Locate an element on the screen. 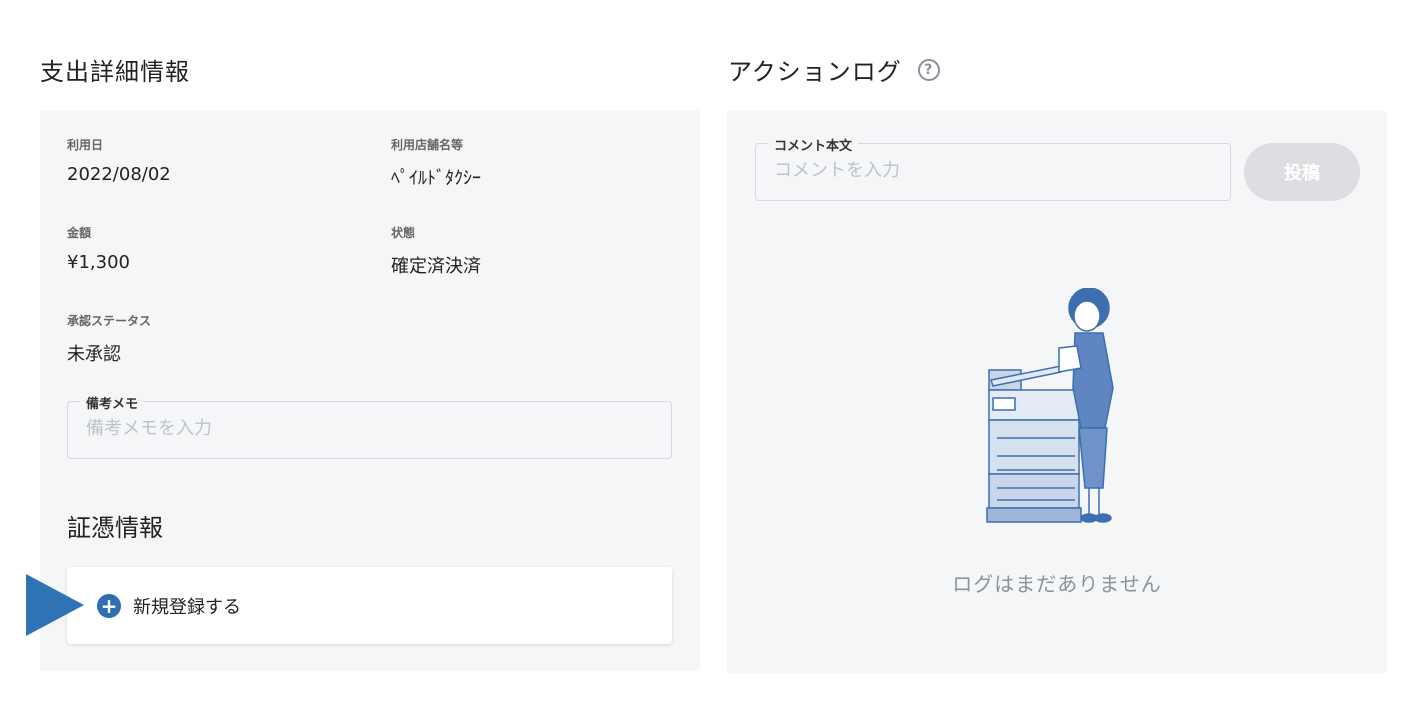 The image size is (1408, 704). plus-circle-icon: + is located at coordinates (109, 605).